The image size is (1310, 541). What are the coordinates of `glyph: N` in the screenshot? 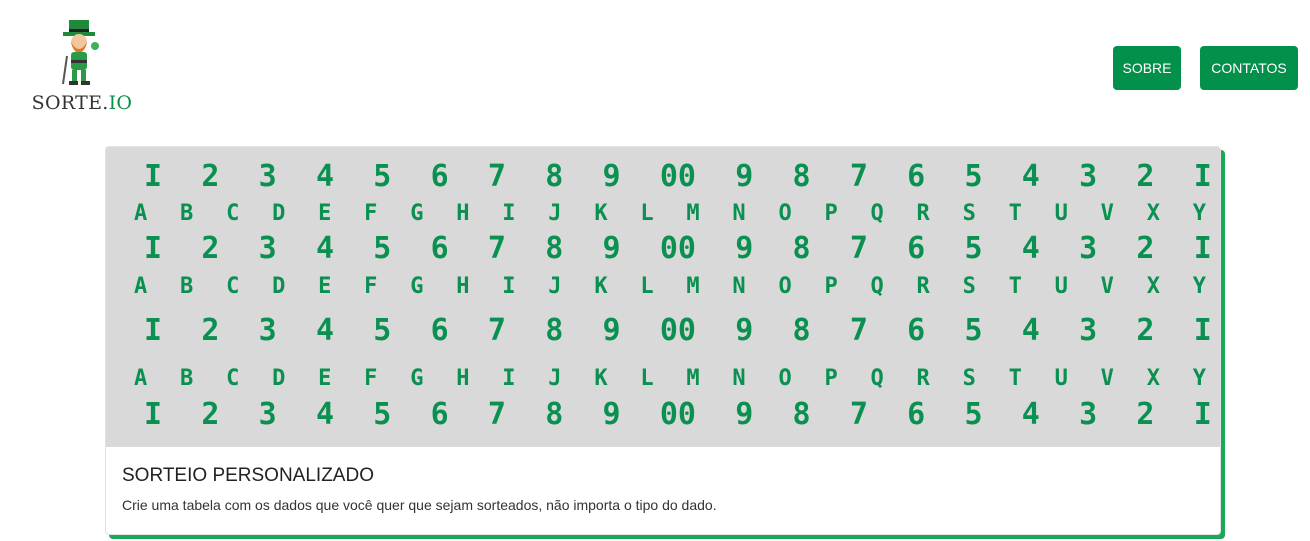 It's located at (739, 286).